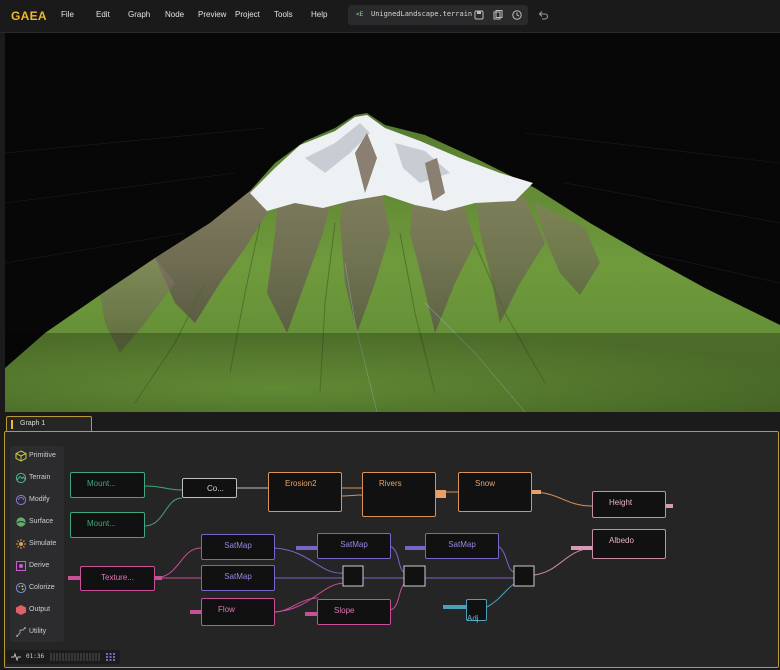  What do you see at coordinates (582, 548) in the screenshot?
I see `albedo-in-port` at bounding box center [582, 548].